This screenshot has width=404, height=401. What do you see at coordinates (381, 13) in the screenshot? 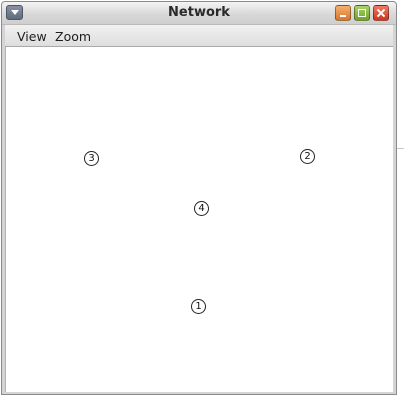
I see `close-button` at bounding box center [381, 13].